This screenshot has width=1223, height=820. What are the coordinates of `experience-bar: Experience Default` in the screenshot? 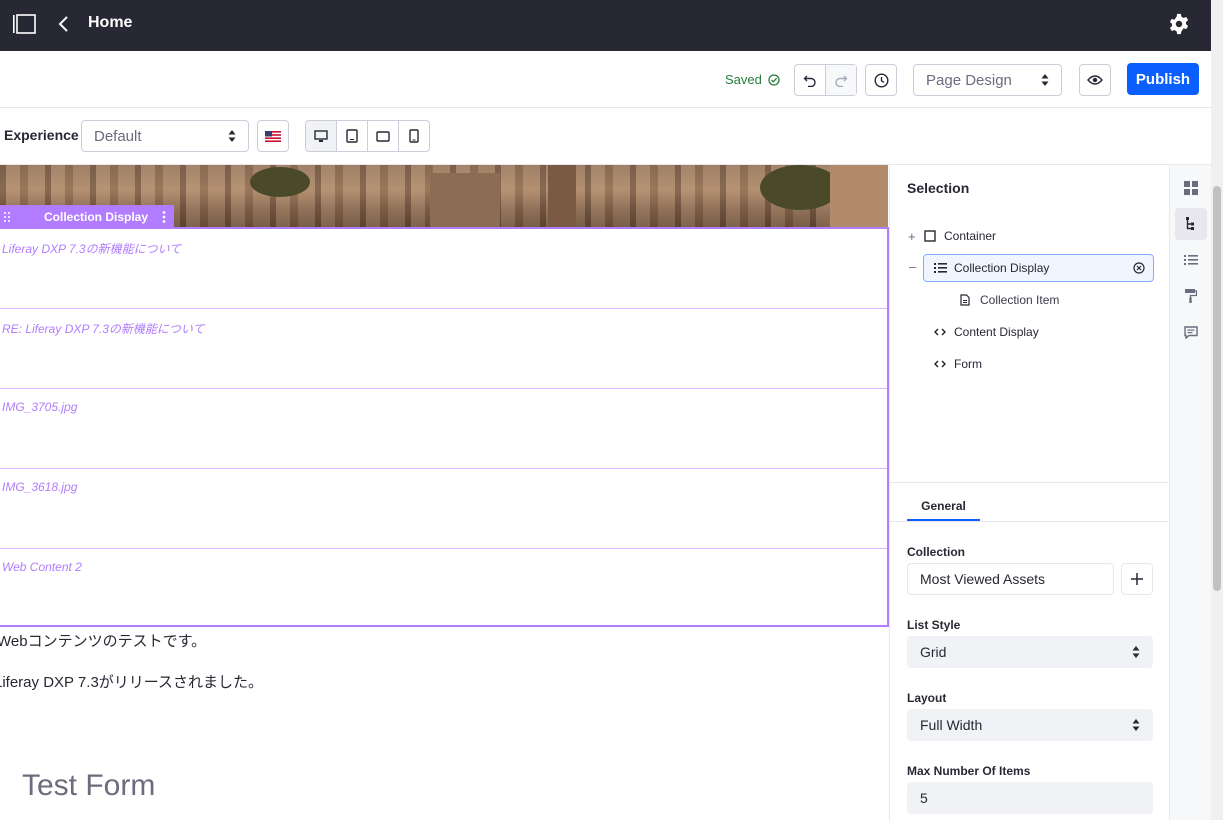 It's located at (605, 136).